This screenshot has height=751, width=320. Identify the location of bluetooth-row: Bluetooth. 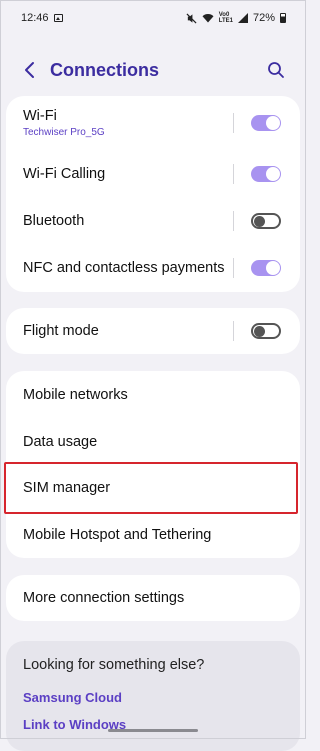
(153, 221).